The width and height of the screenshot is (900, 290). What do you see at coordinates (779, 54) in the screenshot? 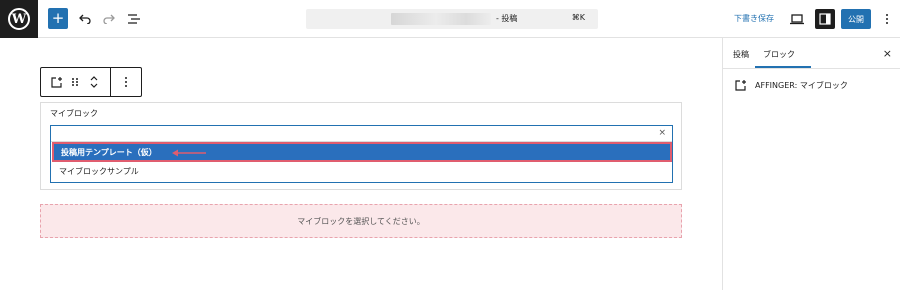
I see `tab-block: ブロック` at bounding box center [779, 54].